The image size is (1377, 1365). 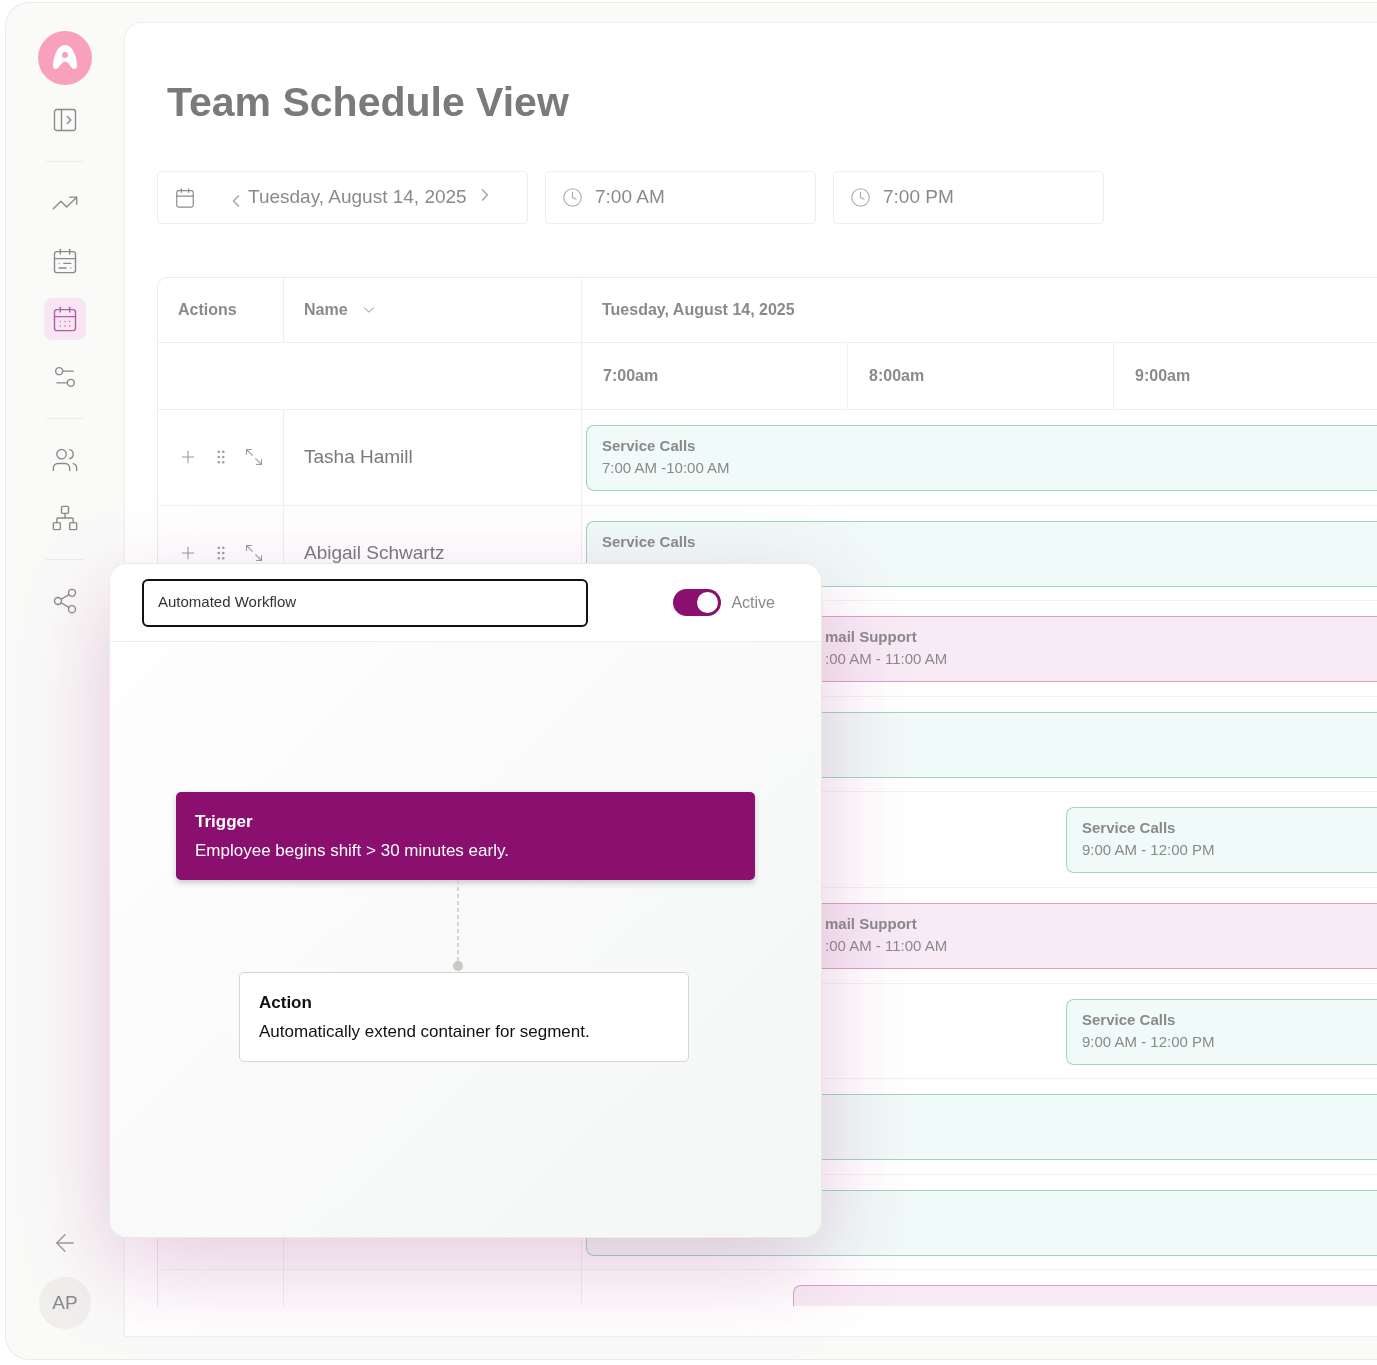 What do you see at coordinates (358, 457) in the screenshot?
I see `employee-name: Tasha Hamill` at bounding box center [358, 457].